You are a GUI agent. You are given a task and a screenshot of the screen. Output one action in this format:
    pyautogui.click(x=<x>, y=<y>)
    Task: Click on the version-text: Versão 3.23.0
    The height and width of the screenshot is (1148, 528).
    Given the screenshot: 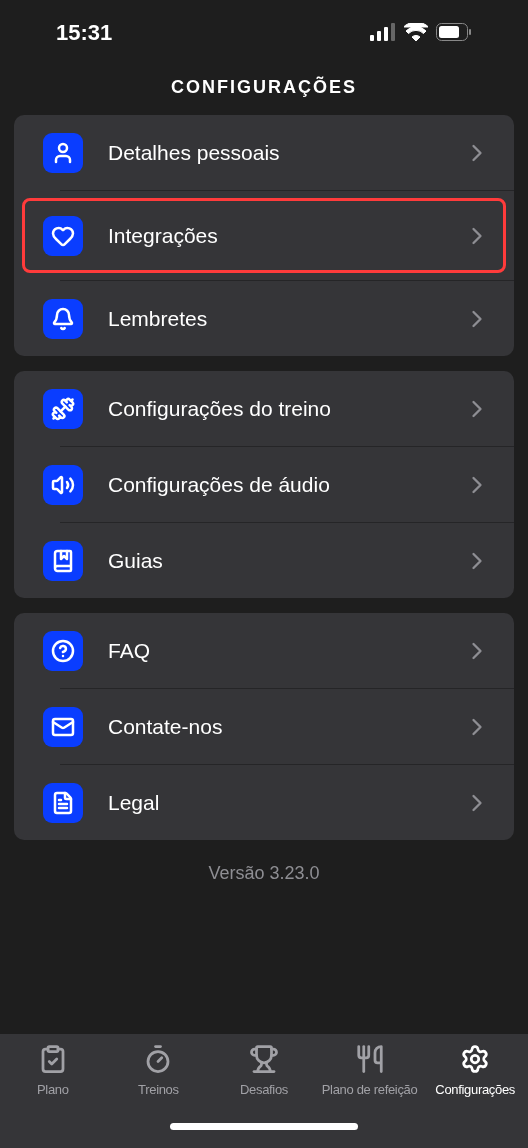 What is the action you would take?
    pyautogui.click(x=264, y=873)
    